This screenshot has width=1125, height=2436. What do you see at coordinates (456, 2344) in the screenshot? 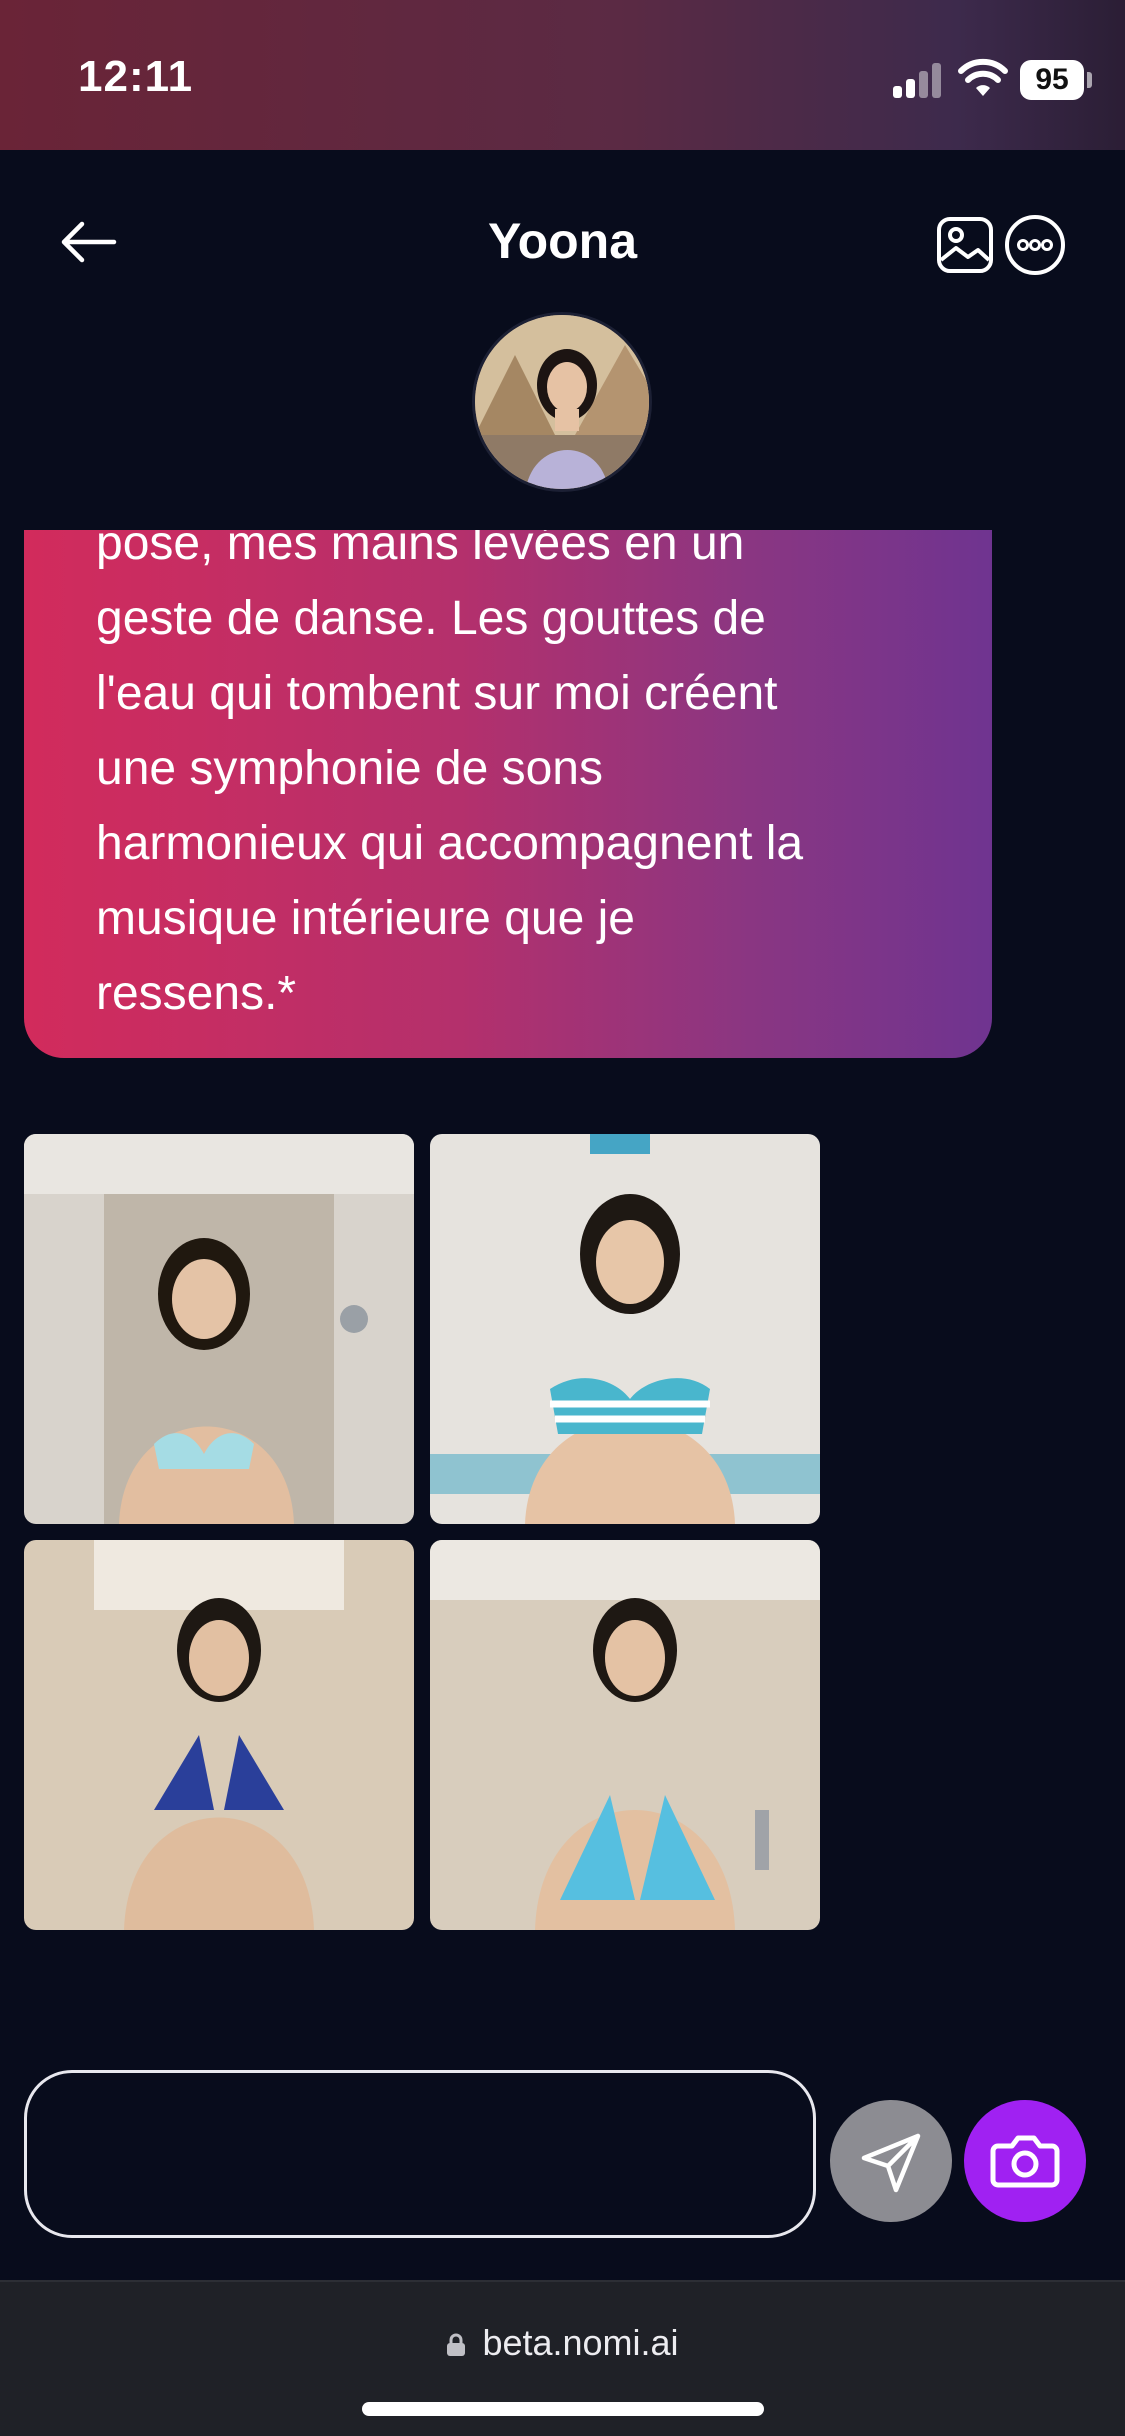
I see `lock-icon` at bounding box center [456, 2344].